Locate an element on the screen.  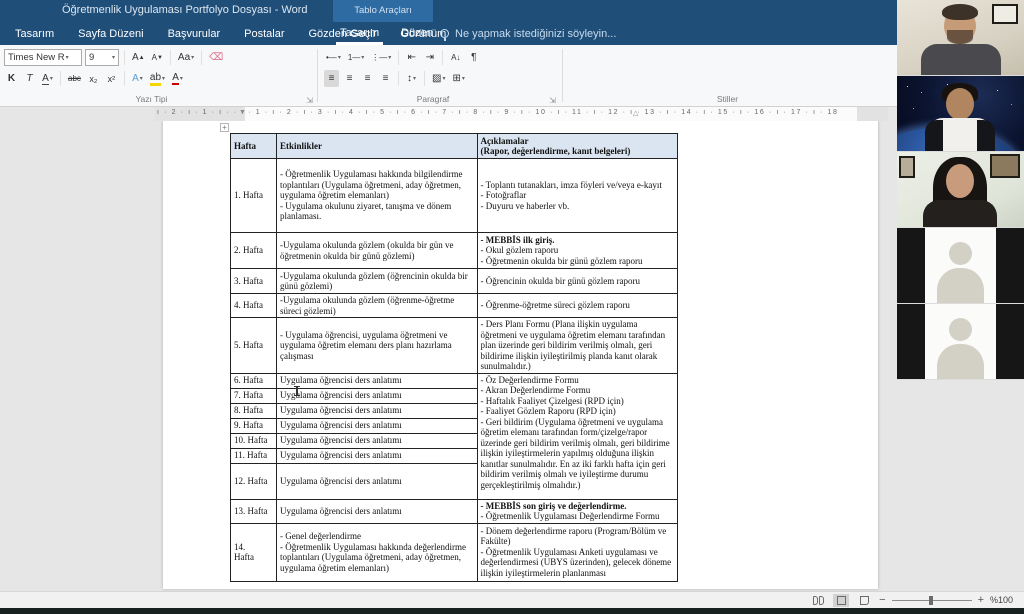
print-layout-button is located at coordinates (841, 600).